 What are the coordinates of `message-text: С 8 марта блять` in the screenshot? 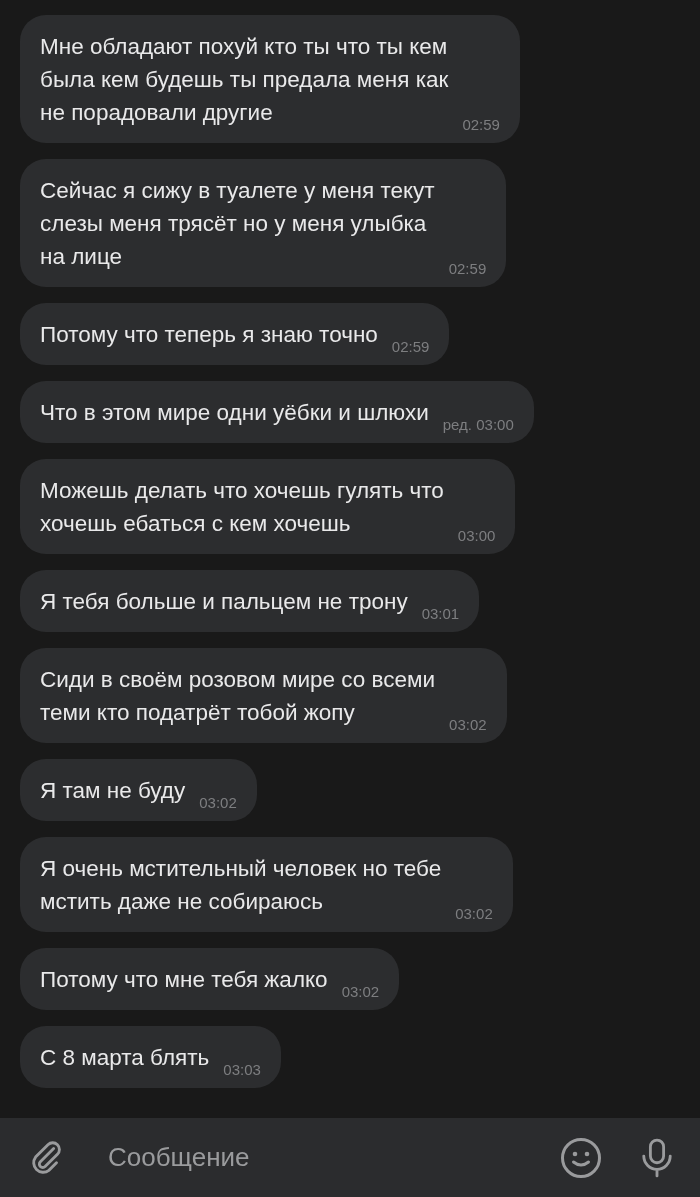 It's located at (125, 1058).